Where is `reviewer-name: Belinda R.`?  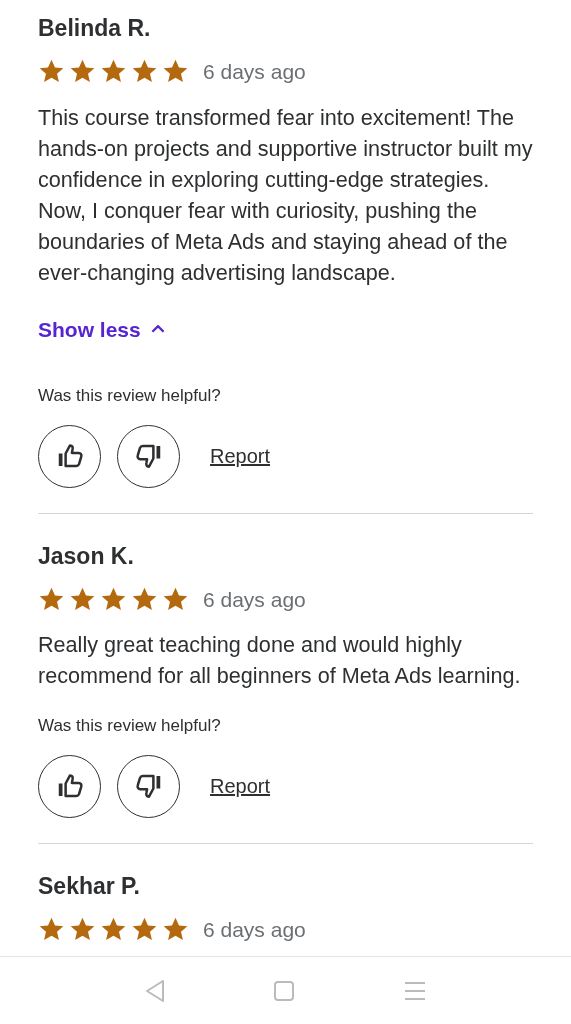 reviewer-name: Belinda R. is located at coordinates (95, 28).